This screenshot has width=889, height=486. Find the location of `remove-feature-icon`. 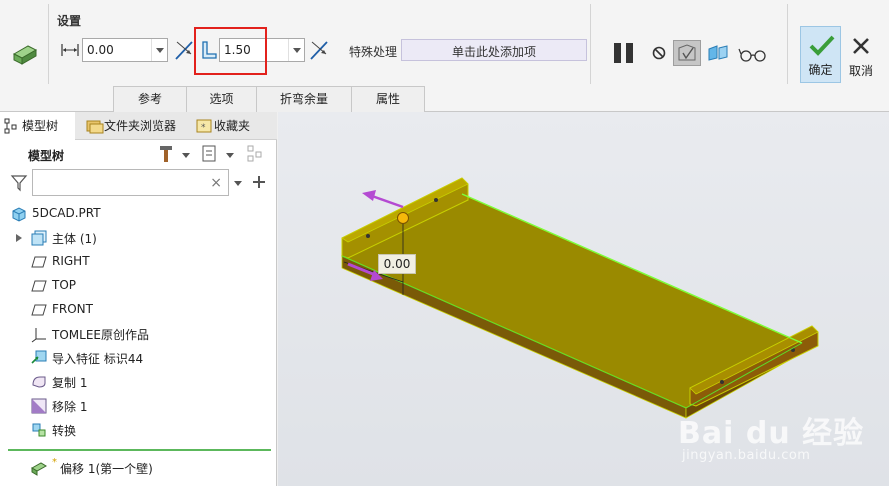

remove-feature-icon is located at coordinates (39, 406).